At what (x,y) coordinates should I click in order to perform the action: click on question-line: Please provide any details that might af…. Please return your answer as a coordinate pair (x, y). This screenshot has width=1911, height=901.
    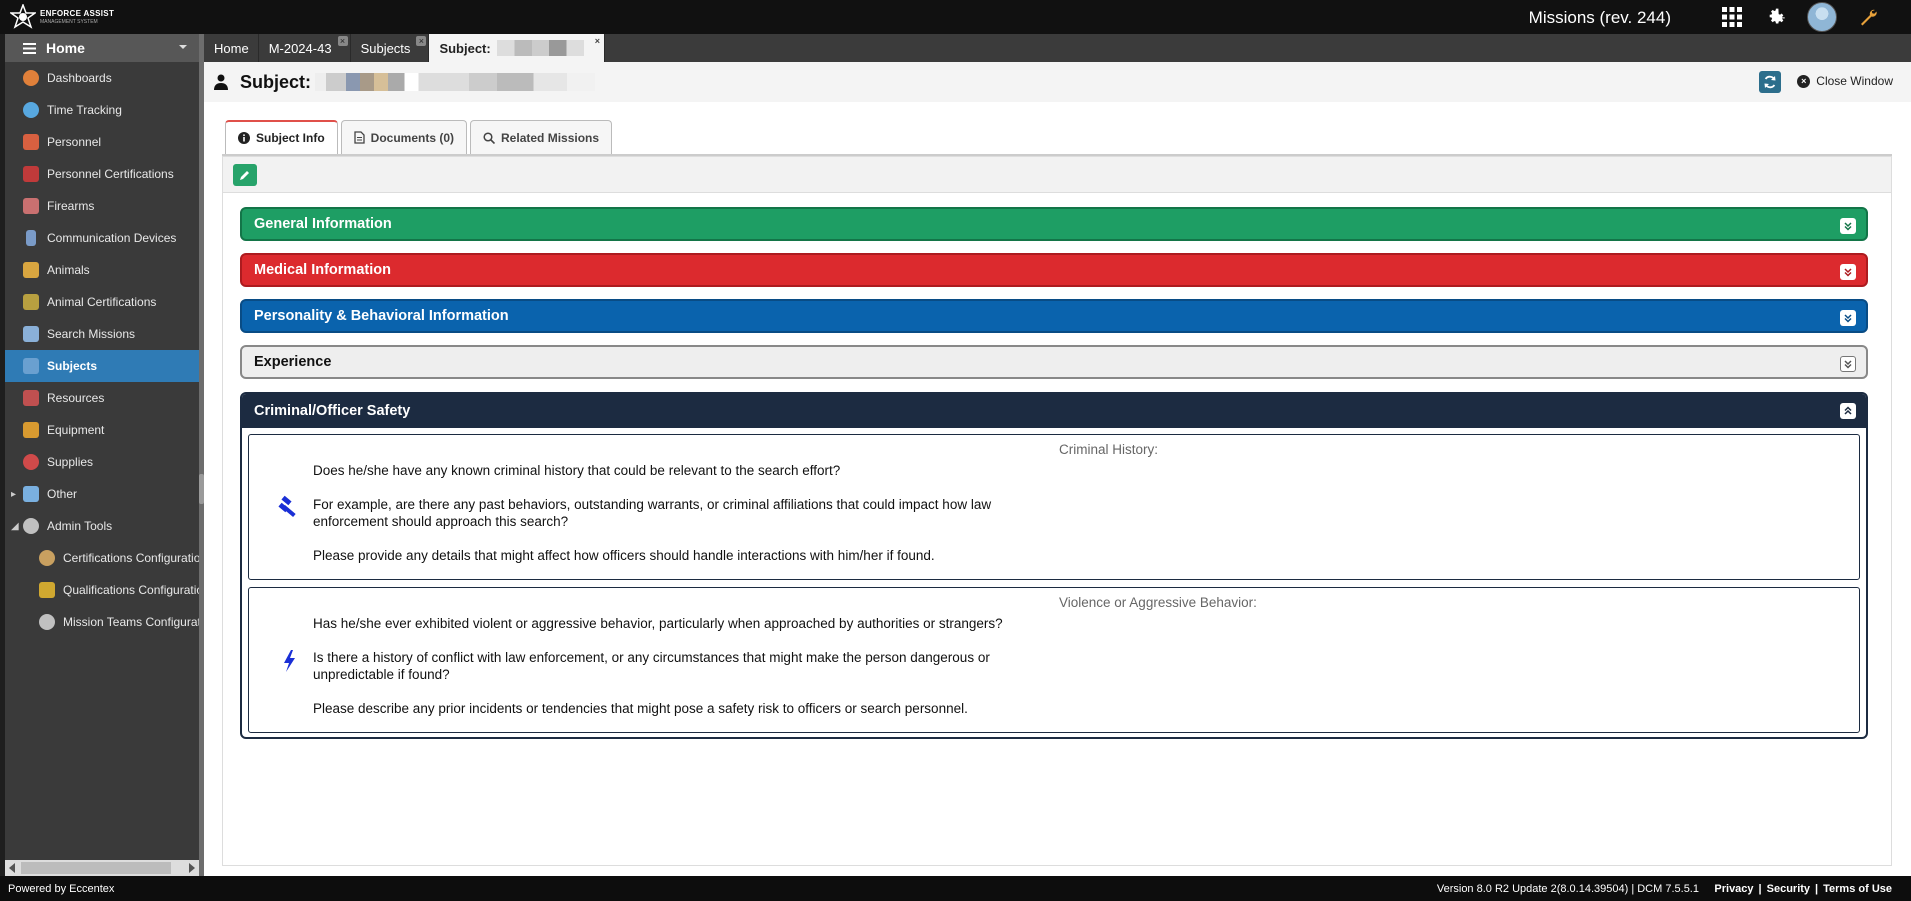
    Looking at the image, I should click on (624, 555).